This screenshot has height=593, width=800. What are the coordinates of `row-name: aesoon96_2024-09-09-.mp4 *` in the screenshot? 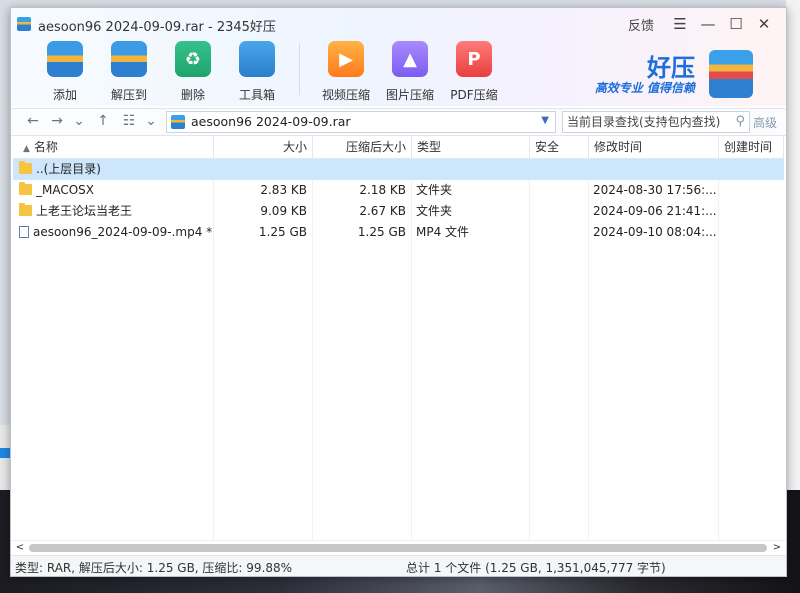 It's located at (113, 232).